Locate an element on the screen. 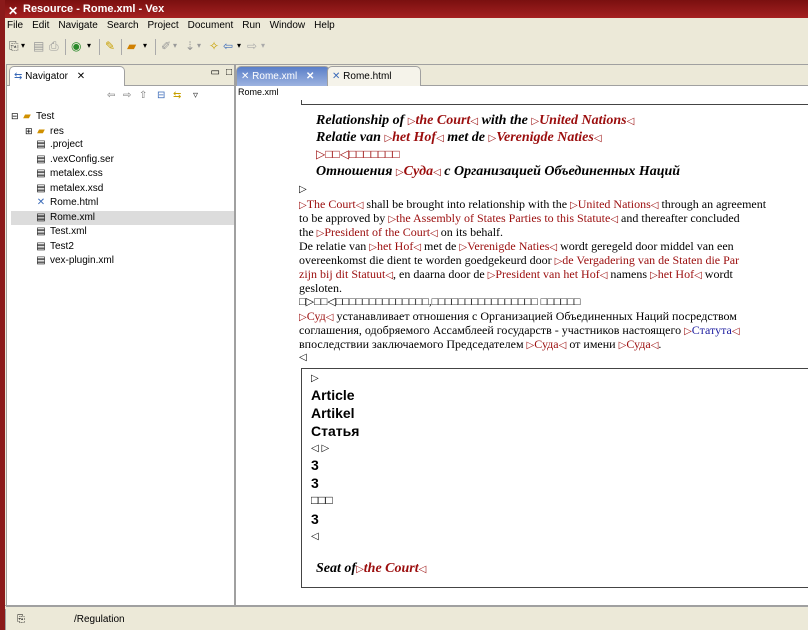 The height and width of the screenshot is (630, 808). expand-icon: ⊞ is located at coordinates (30, 131).